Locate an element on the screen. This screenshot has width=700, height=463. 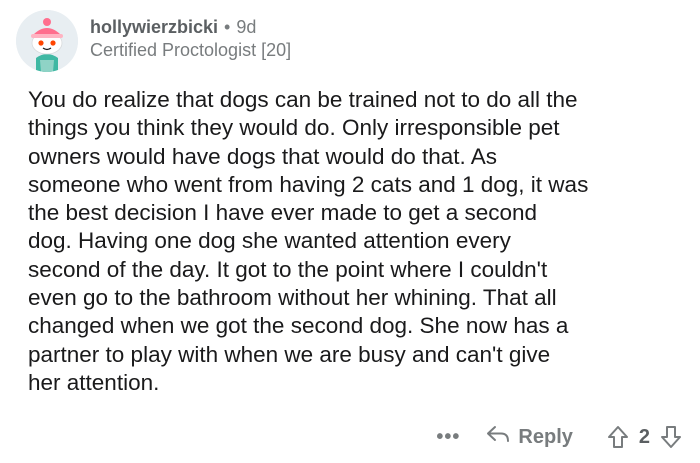
user-flair: Certified Proctologist [20] is located at coordinates (191, 50).